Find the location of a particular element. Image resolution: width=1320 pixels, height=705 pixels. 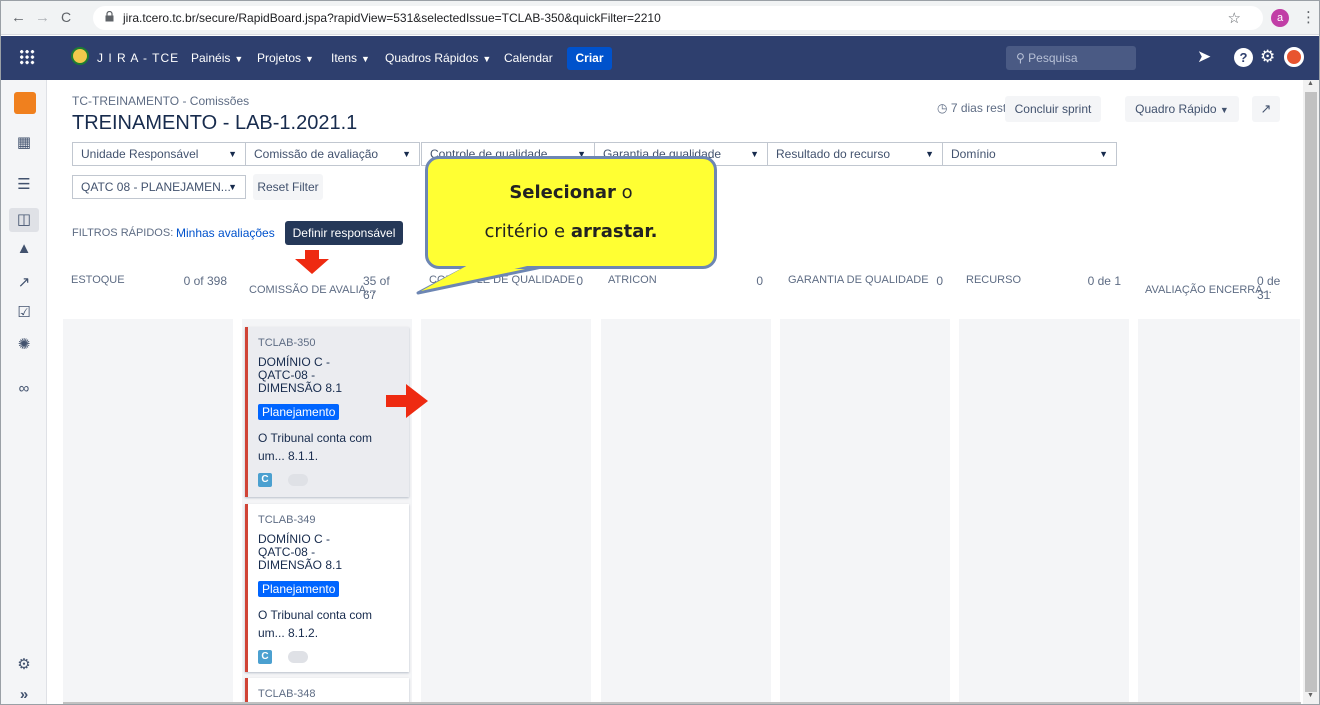

scroll-down-icon: ▼ is located at coordinates (1310, 695).